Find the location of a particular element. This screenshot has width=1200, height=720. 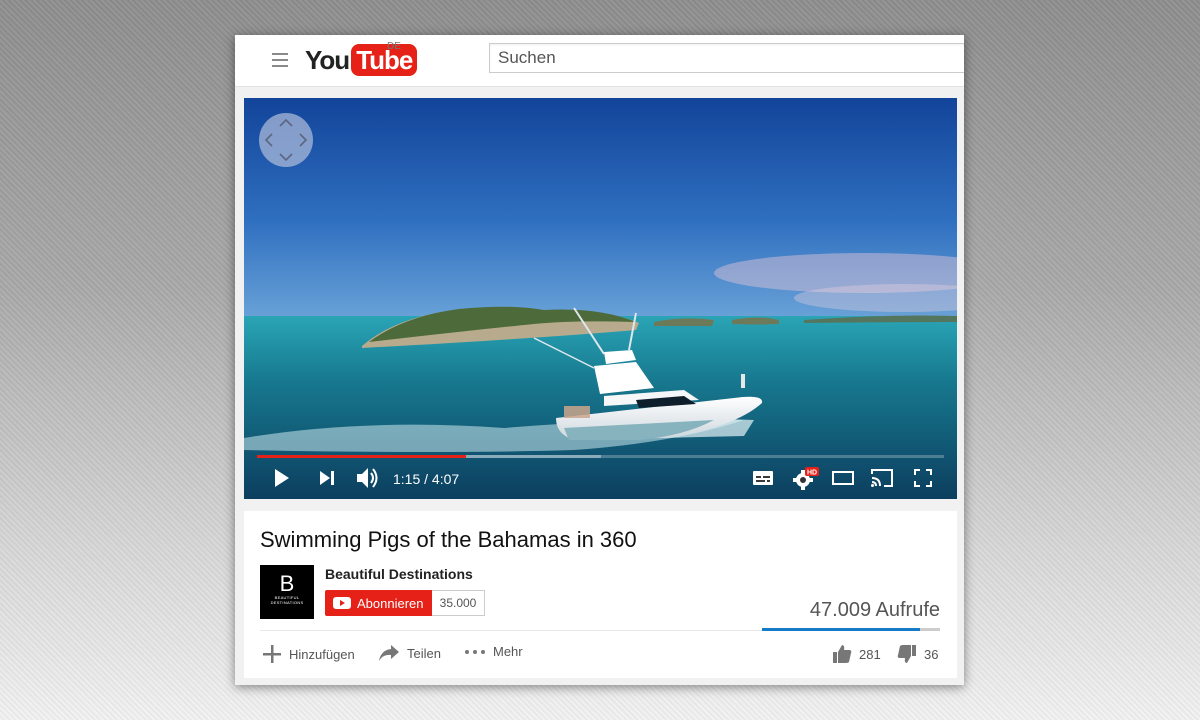

share-label: Teilen is located at coordinates (424, 653).